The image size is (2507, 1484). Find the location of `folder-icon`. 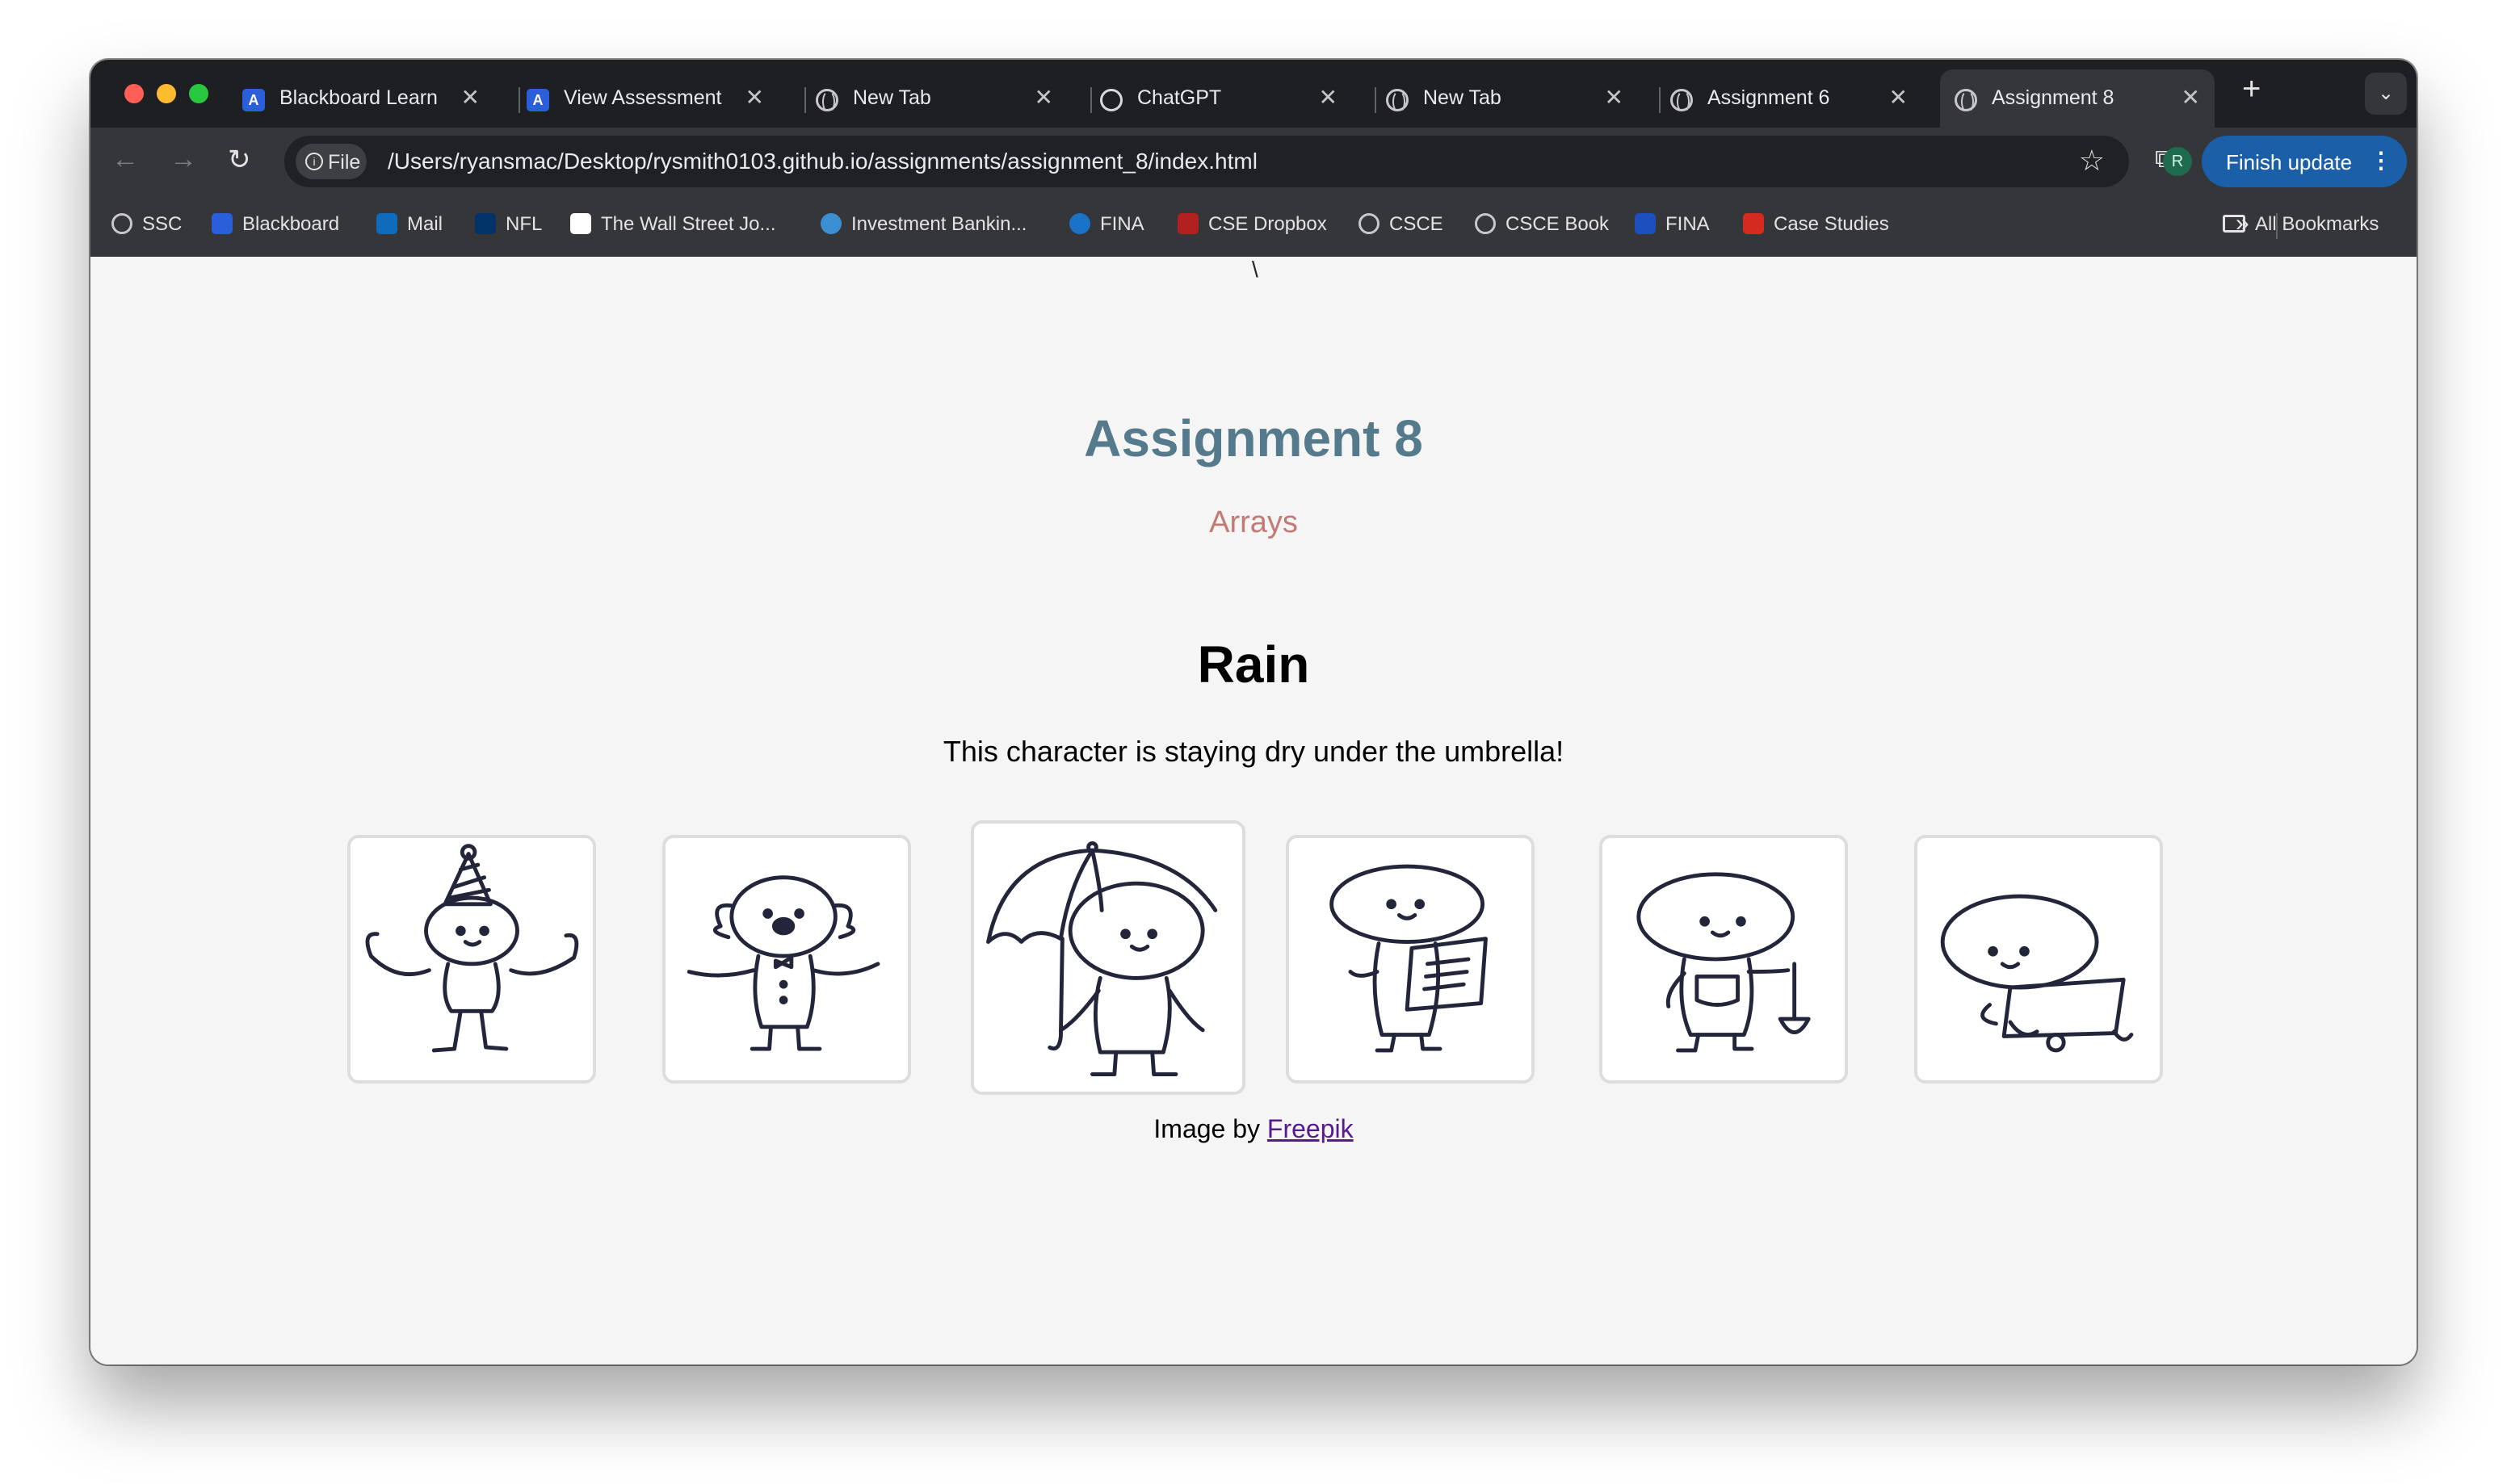

folder-icon is located at coordinates (2234, 223).